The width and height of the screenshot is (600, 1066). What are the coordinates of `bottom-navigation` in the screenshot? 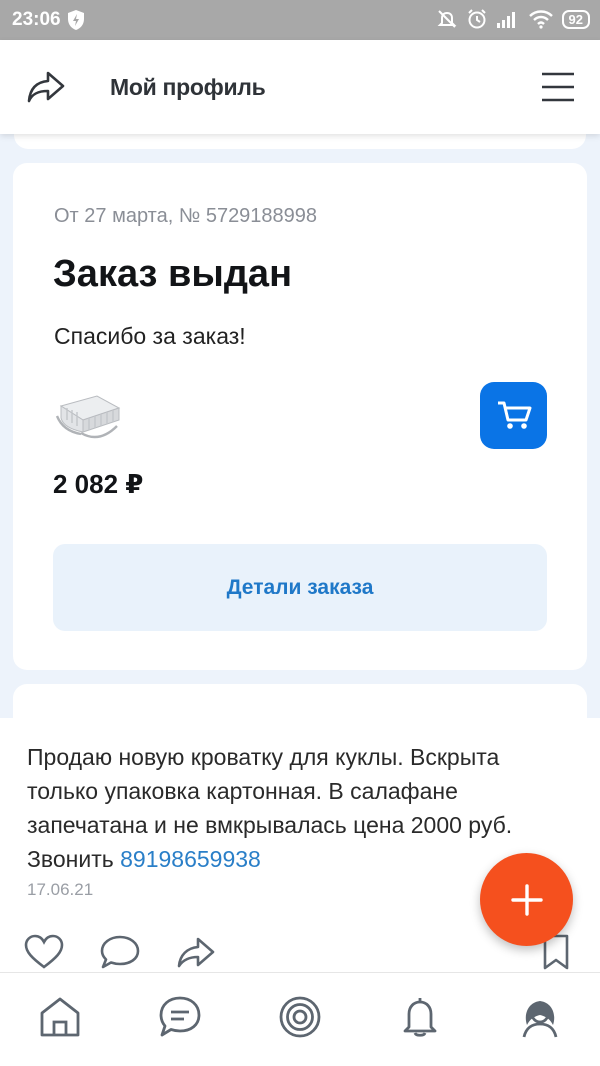 It's located at (300, 1019).